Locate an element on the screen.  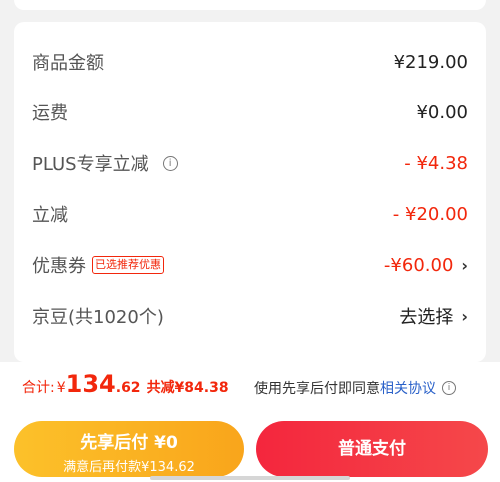
row-instant-discount: 立减 - ¥20.00 is located at coordinates (250, 214).